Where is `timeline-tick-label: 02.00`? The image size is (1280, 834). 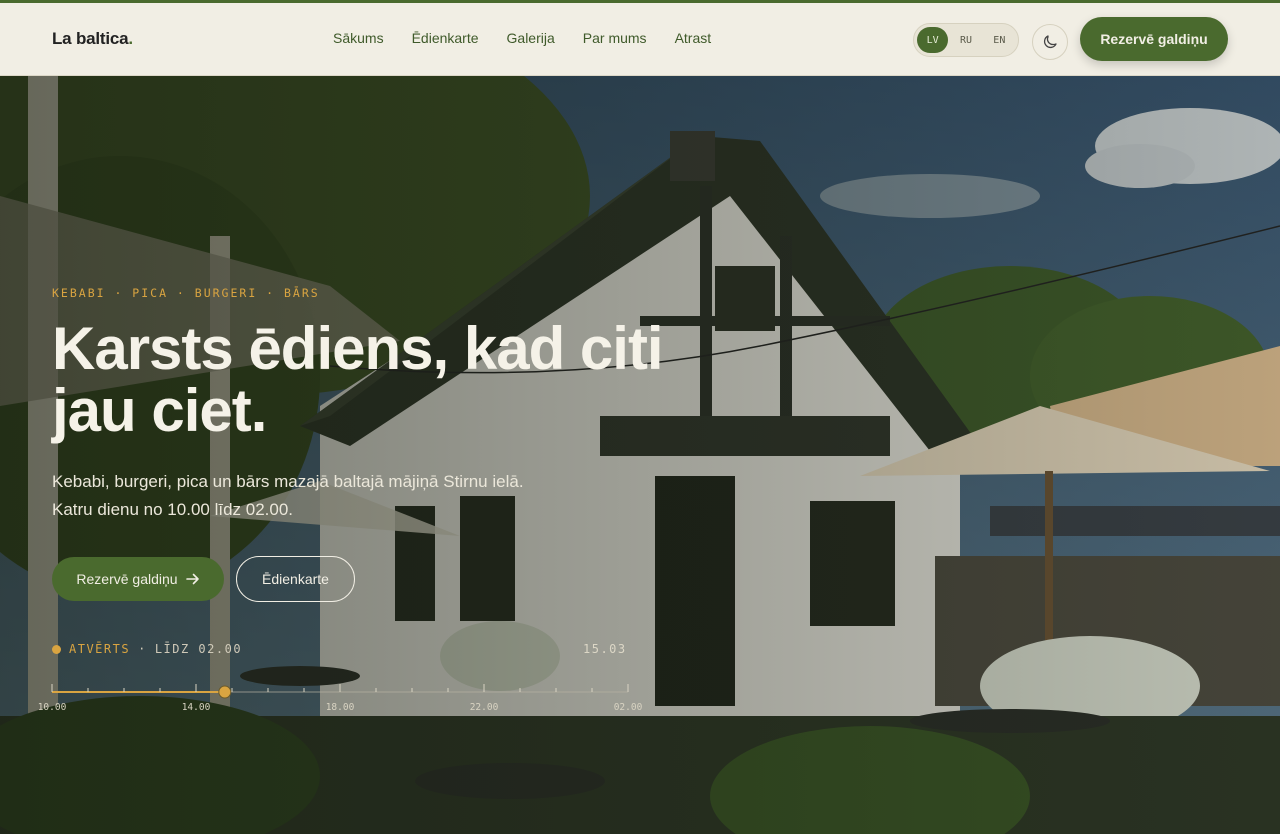 timeline-tick-label: 02.00 is located at coordinates (628, 707).